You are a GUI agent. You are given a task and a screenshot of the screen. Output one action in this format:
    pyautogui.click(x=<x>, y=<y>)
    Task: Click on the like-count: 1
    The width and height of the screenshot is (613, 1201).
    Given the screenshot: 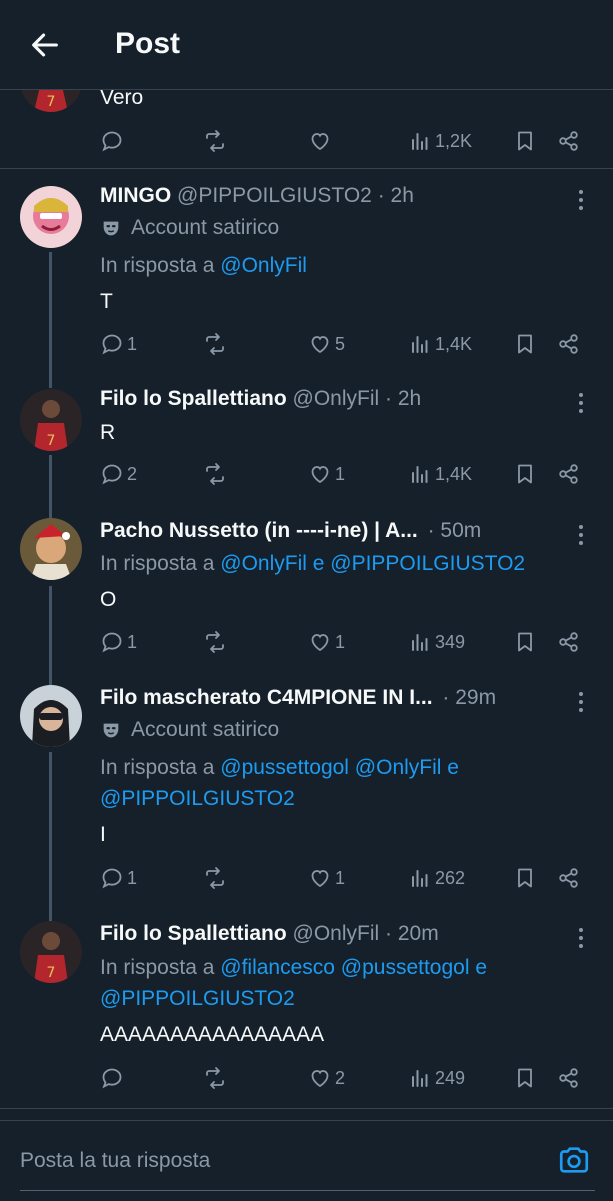 What is the action you would take?
    pyautogui.click(x=340, y=877)
    